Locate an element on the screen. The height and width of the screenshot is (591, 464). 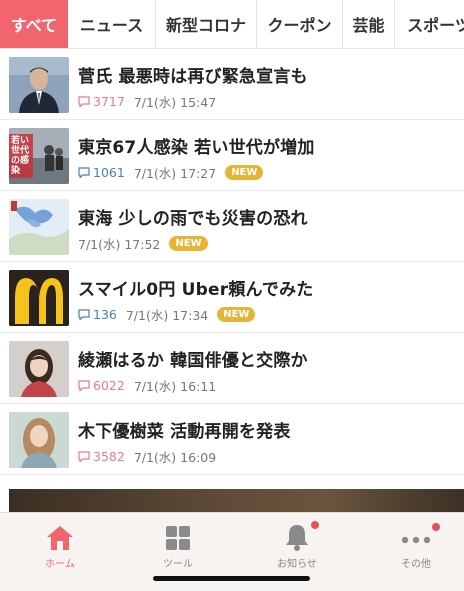
thumbnail-caption: 若い世代の感染 is located at coordinates (20, 156).